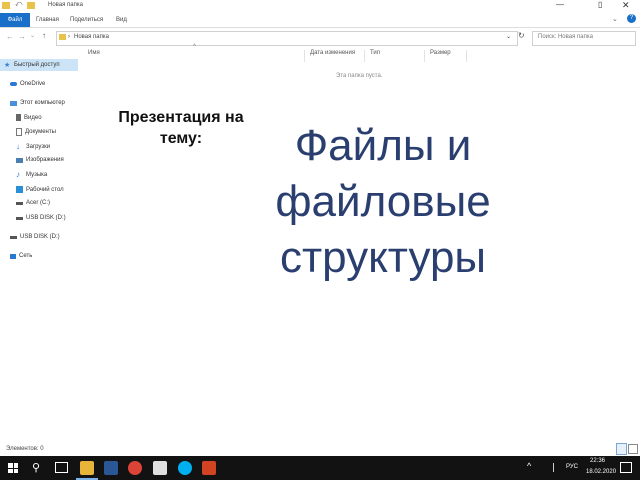  Describe the element at coordinates (508, 36) in the screenshot. I see `address-dropdown-icon: ⌄` at that location.